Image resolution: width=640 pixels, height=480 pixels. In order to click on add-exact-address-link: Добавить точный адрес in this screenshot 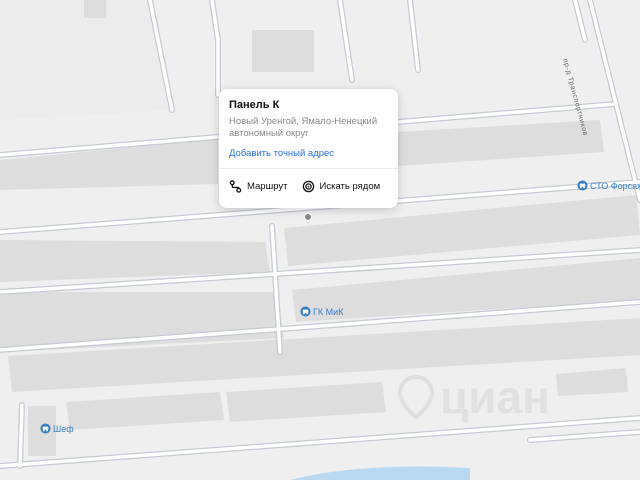, I will do `click(308, 153)`.